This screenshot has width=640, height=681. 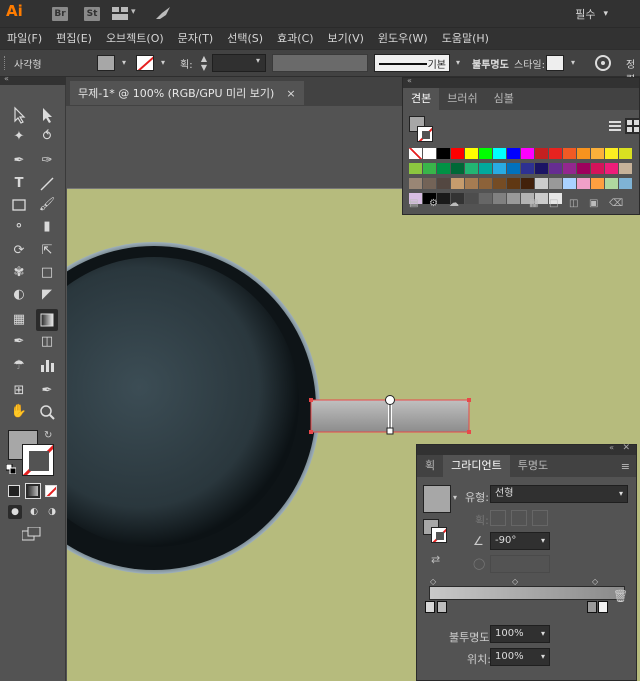 What do you see at coordinates (163, 63) in the screenshot?
I see `stroke-dropdown: ▾` at bounding box center [163, 63].